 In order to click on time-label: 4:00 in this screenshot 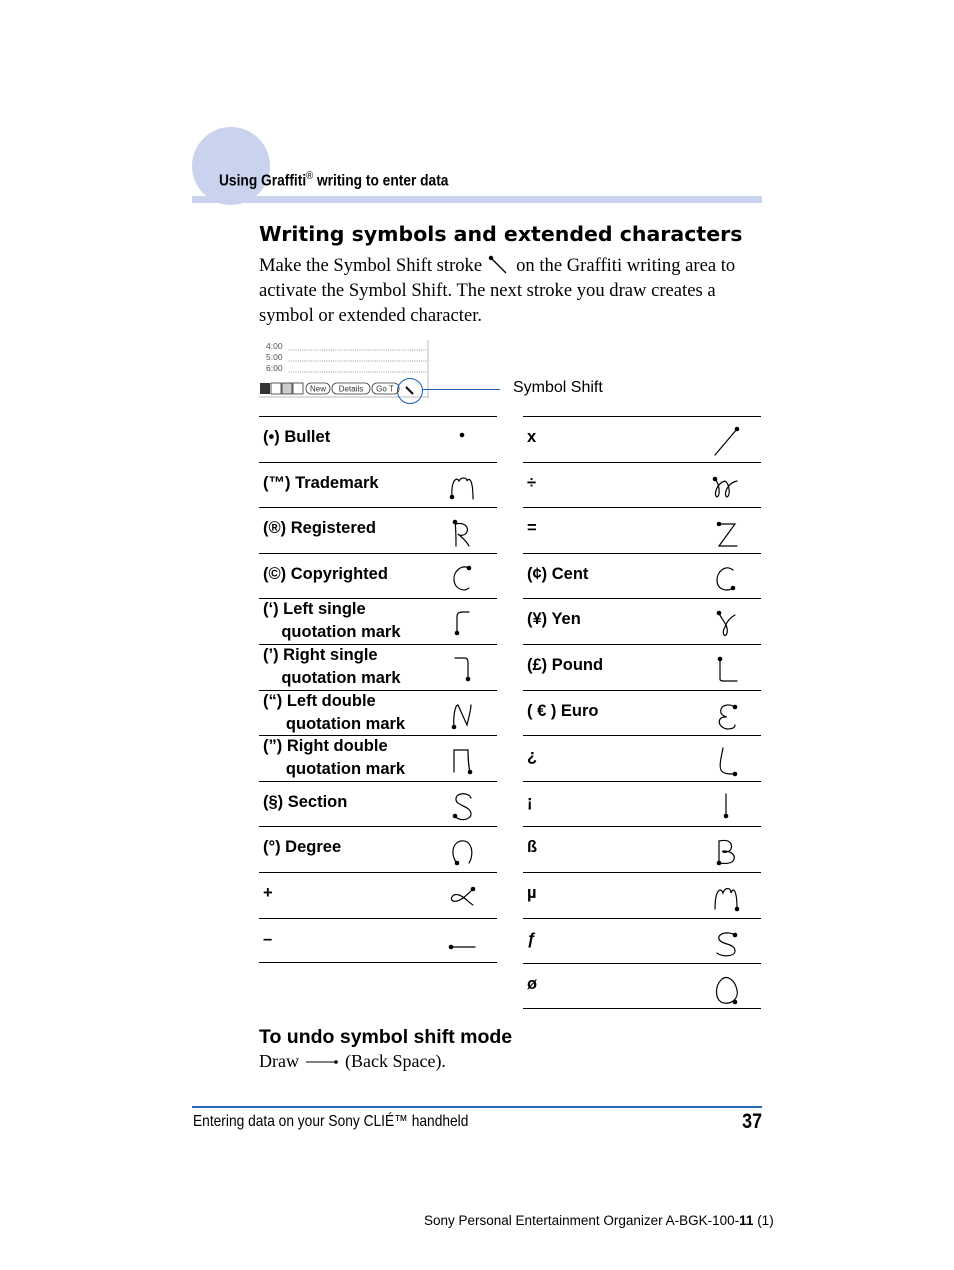, I will do `click(274, 346)`.